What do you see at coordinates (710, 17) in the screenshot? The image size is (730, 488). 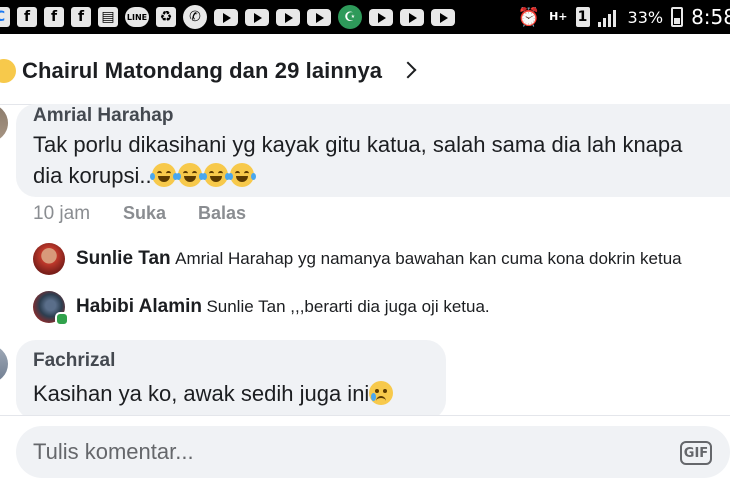 I see `clock: 8:58` at bounding box center [710, 17].